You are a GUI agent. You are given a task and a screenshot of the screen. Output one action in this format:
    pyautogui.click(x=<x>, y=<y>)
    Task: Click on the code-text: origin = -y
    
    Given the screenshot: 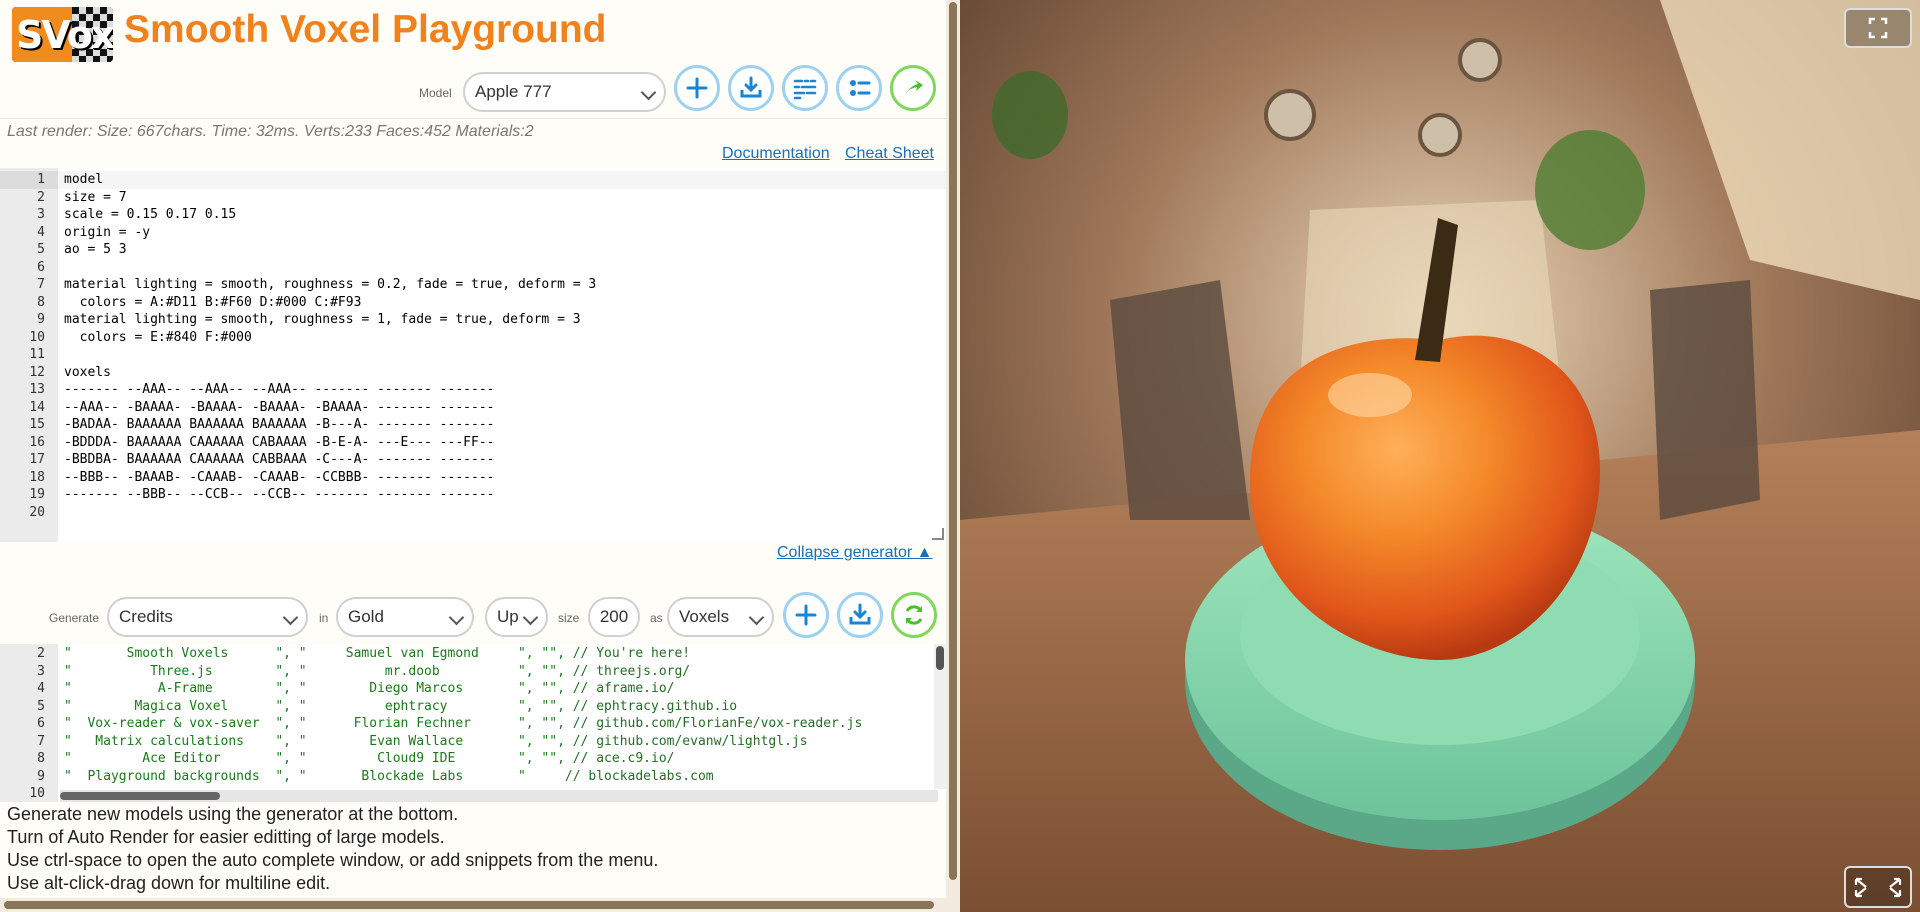 What is the action you would take?
    pyautogui.click(x=107, y=232)
    